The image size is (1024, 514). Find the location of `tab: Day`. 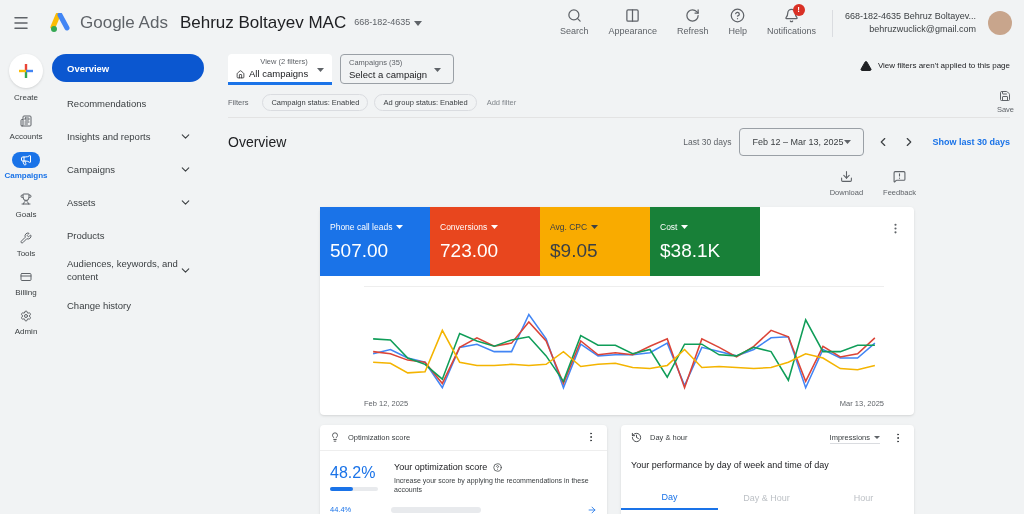

tab: Day is located at coordinates (669, 498).